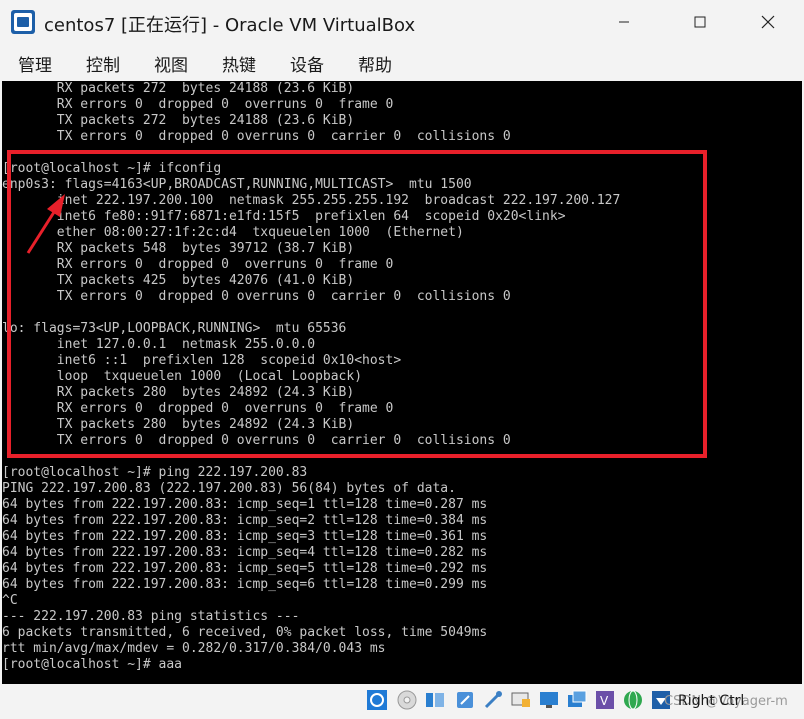  What do you see at coordinates (35, 63) in the screenshot?
I see `menu-manage: 管理` at bounding box center [35, 63].